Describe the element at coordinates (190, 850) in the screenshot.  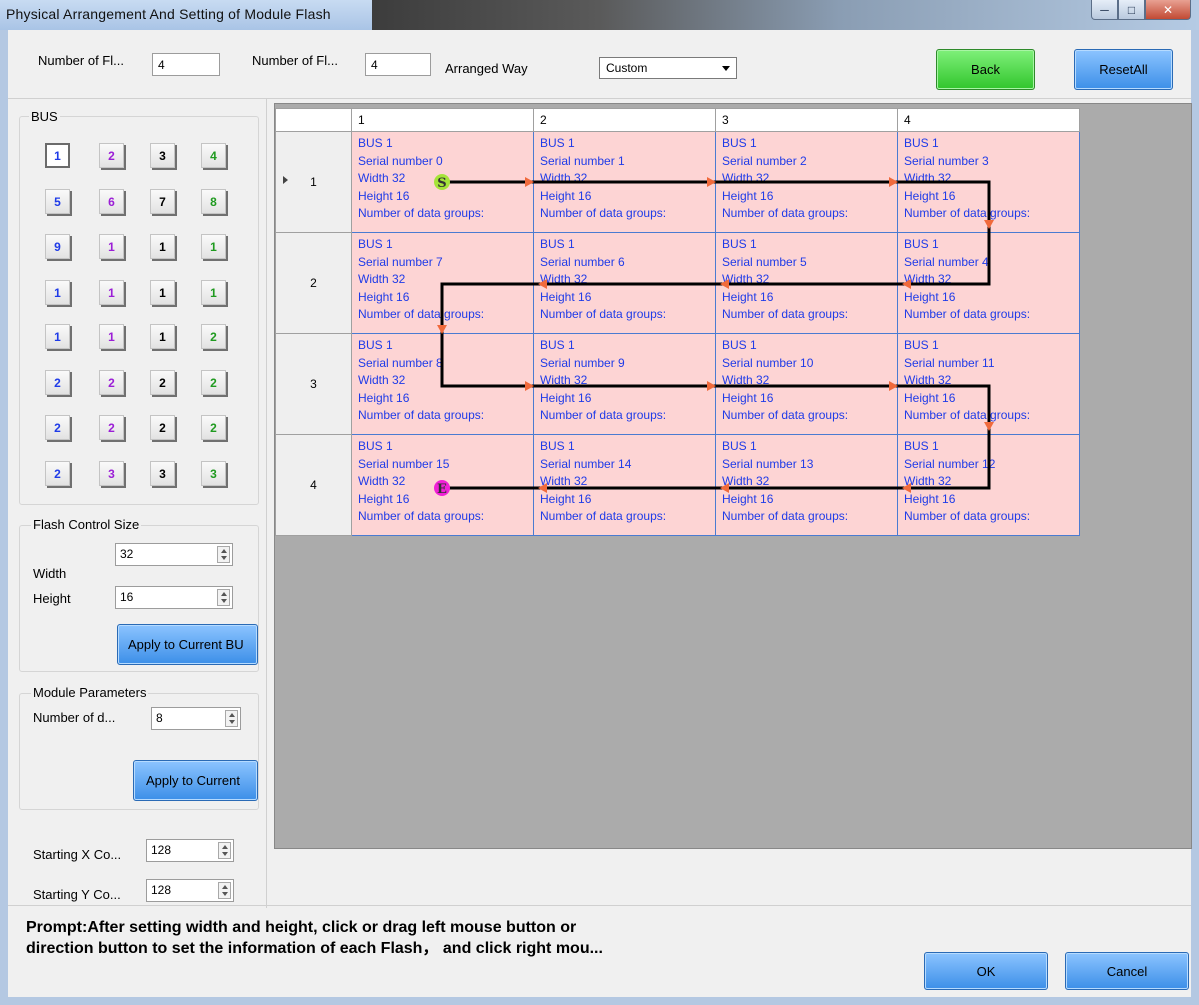
I see `start-x-spinner: 128` at that location.